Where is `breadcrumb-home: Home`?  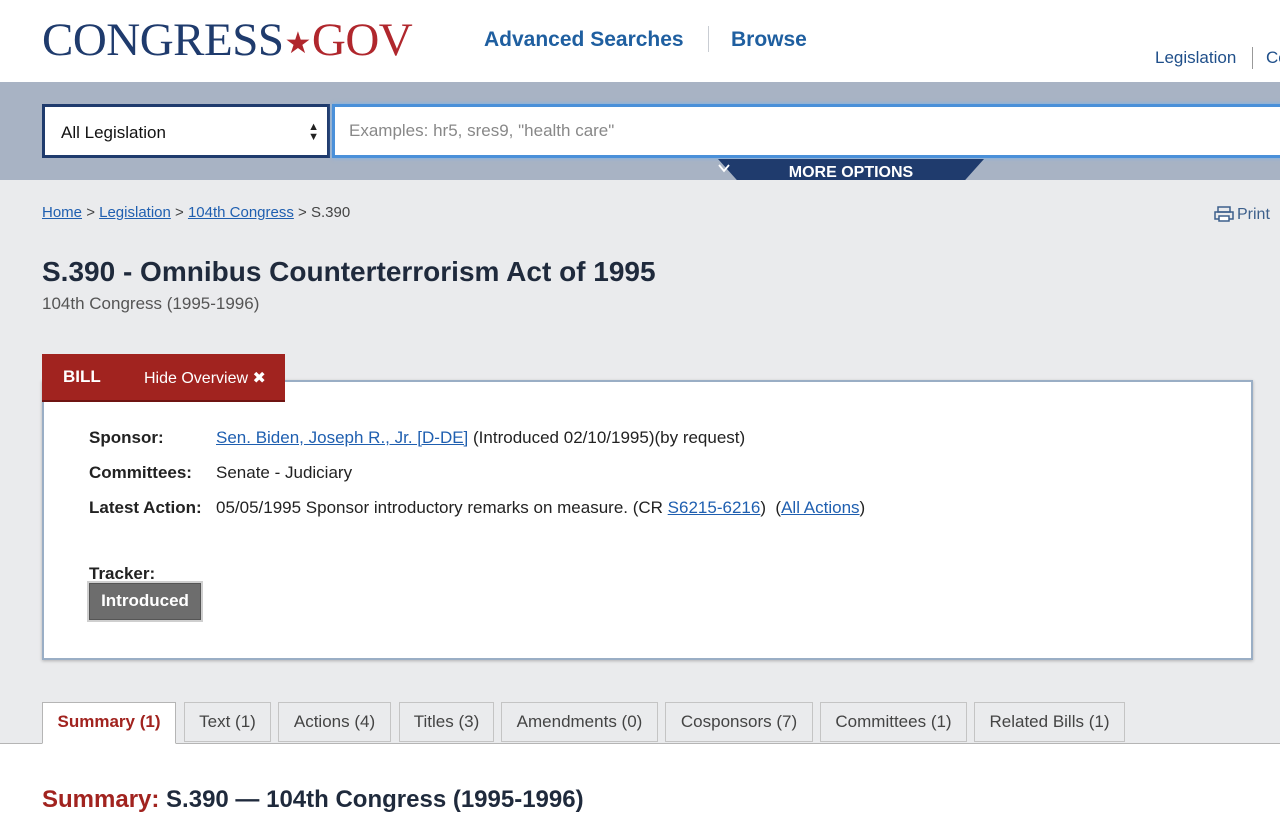
breadcrumb-home: Home is located at coordinates (62, 212).